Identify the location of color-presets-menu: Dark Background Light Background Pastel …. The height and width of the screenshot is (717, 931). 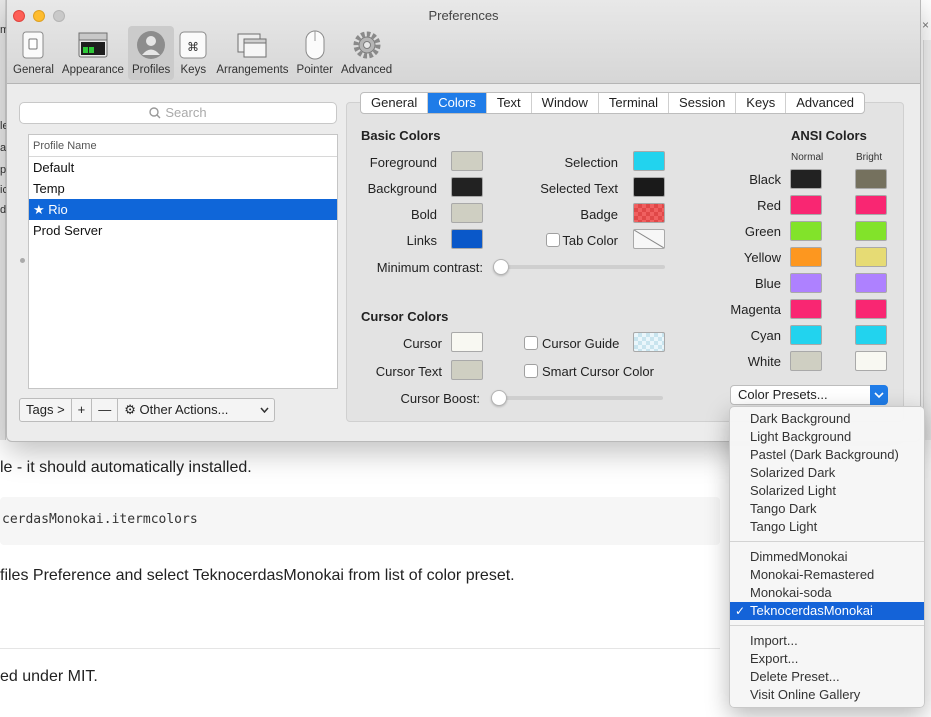
(827, 557).